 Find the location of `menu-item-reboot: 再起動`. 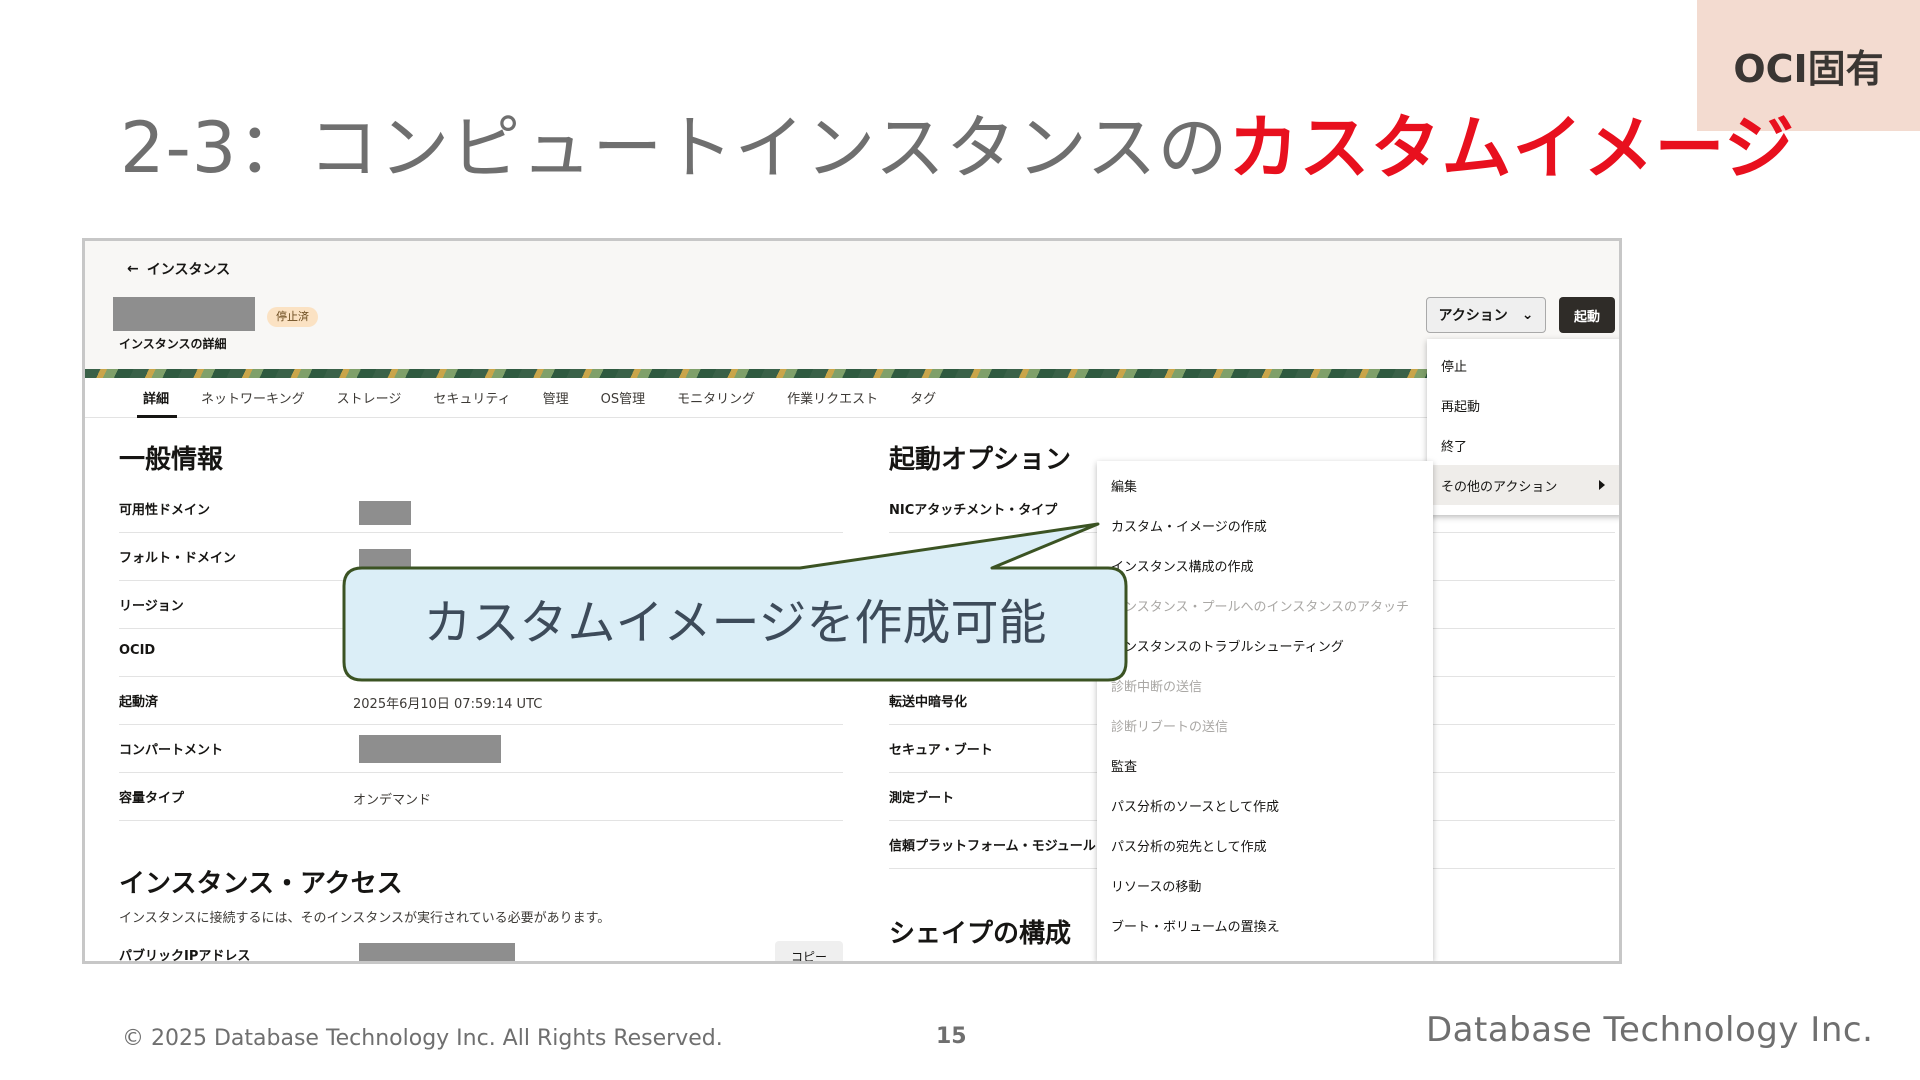

menu-item-reboot: 再起動 is located at coordinates (1523, 405).